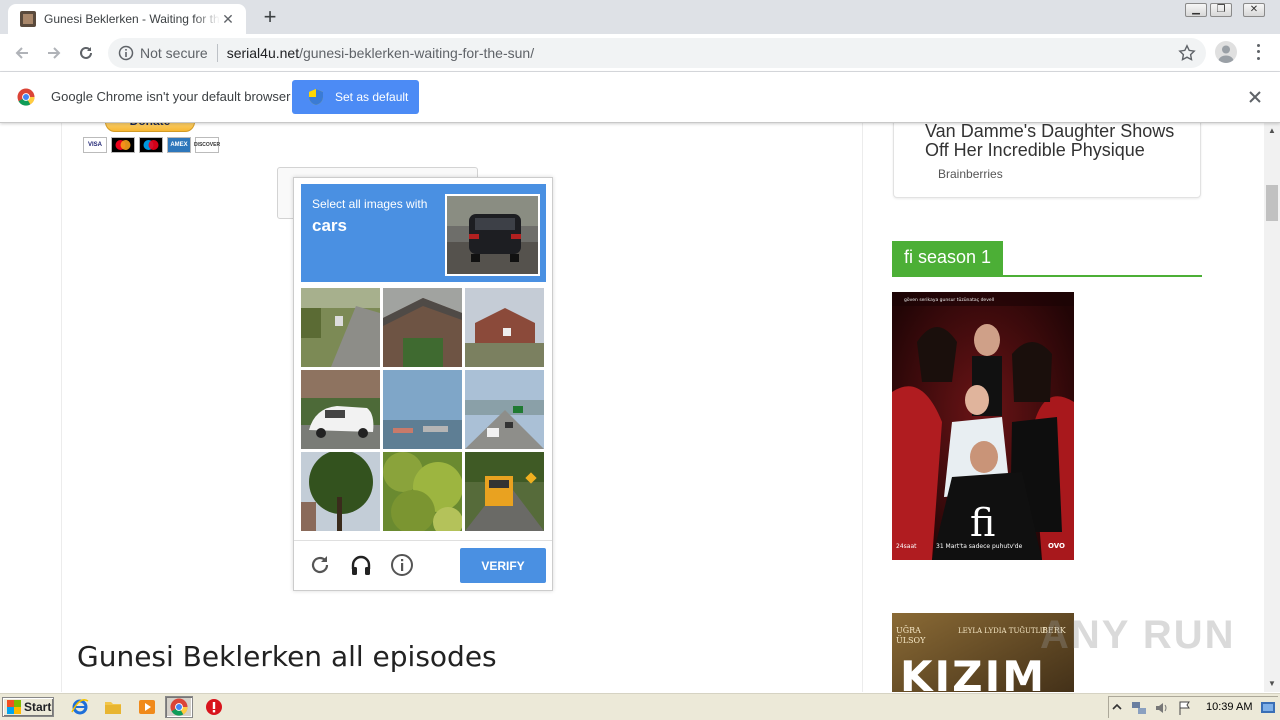 Image resolution: width=1280 pixels, height=720 pixels. What do you see at coordinates (949, 300) in the screenshot?
I see `svg-text:göven serikaya gunsur tü: göven serikaya gunsur tüzünataç devell` at bounding box center [949, 300].